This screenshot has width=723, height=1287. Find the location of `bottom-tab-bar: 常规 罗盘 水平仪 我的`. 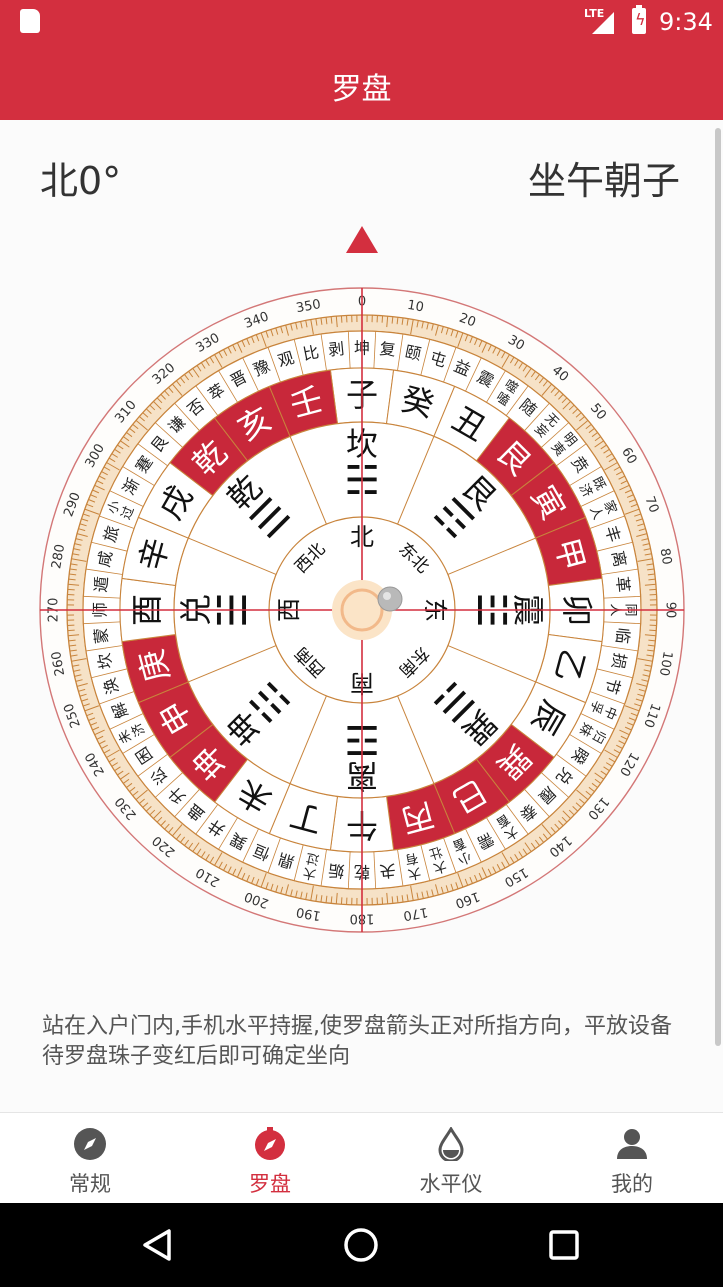

bottom-tab-bar: 常规 罗盘 水平仪 我的 is located at coordinates (361, 1158).